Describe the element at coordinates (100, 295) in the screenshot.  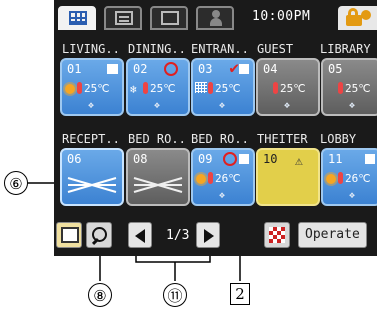
I see `callout-8: ⑧` at that location.